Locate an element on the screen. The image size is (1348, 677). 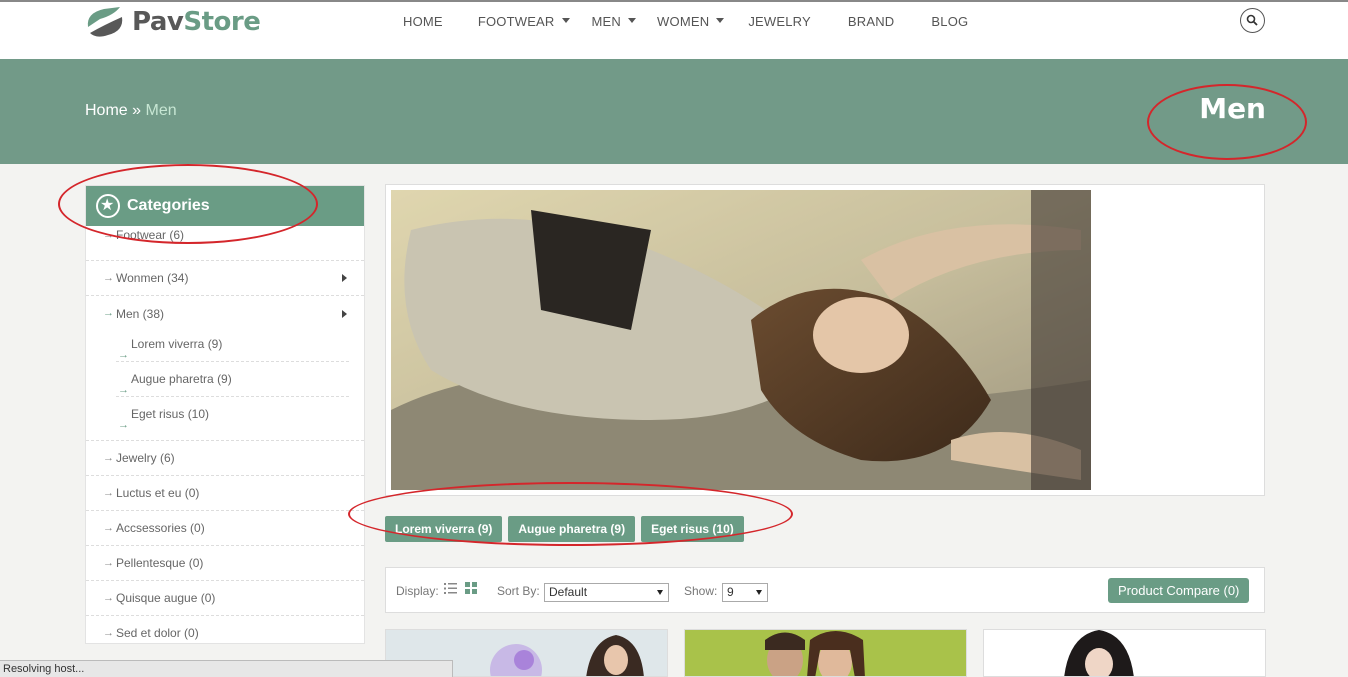
sort-select: Default is located at coordinates (606, 592).